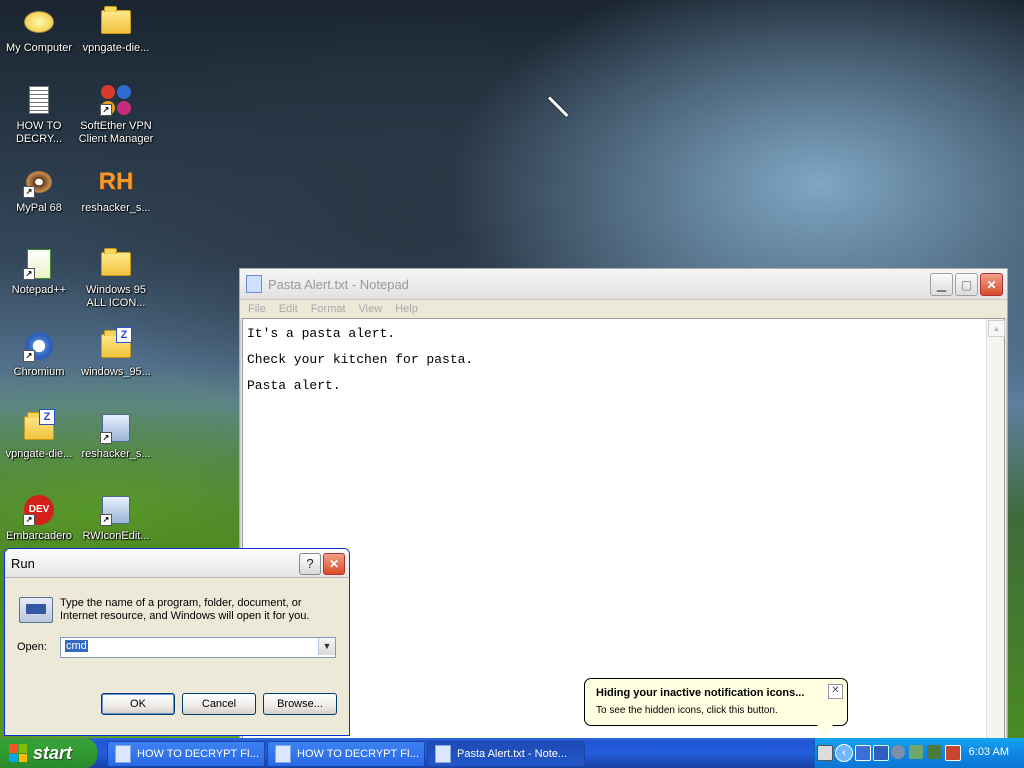 The image size is (1024, 768). What do you see at coordinates (310, 564) in the screenshot?
I see `help-button: ?` at bounding box center [310, 564].